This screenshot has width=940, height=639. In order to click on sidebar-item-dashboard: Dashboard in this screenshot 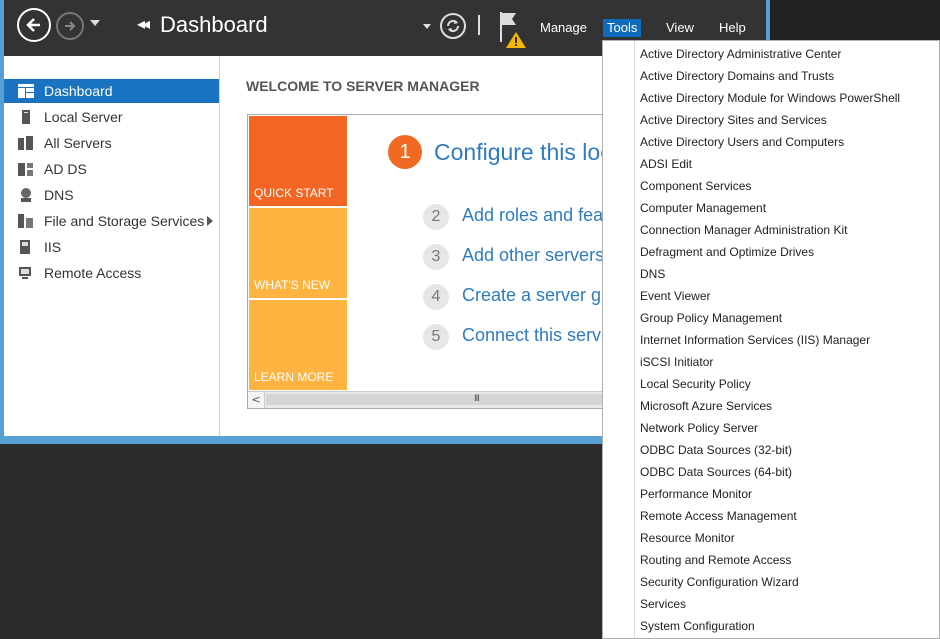, I will do `click(111, 91)`.